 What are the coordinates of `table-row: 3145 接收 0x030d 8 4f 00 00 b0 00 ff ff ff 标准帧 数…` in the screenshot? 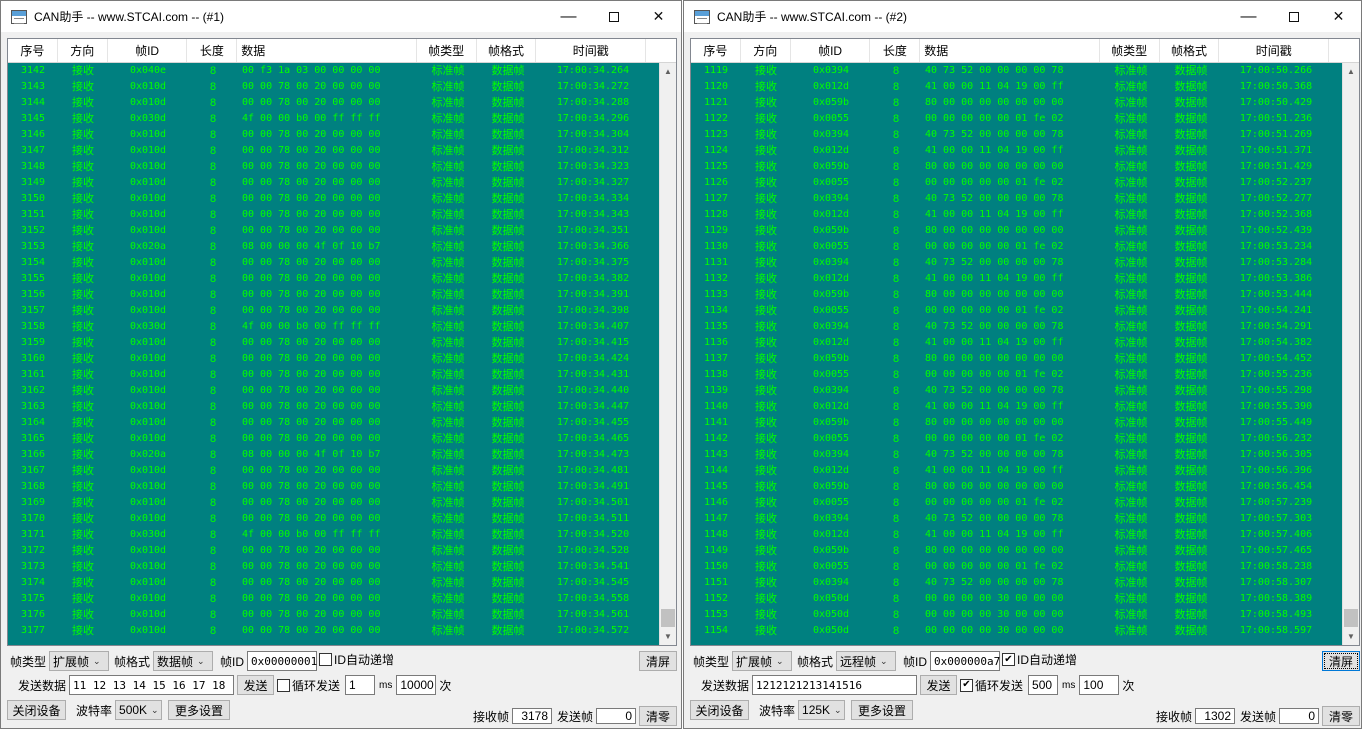 It's located at (333, 119).